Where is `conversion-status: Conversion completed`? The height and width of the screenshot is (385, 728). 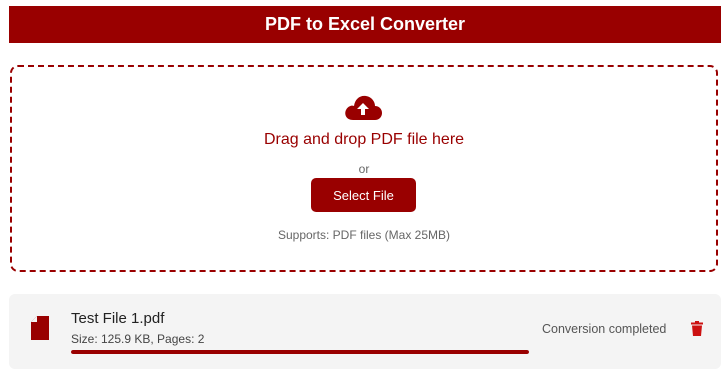
conversion-status: Conversion completed is located at coordinates (604, 329).